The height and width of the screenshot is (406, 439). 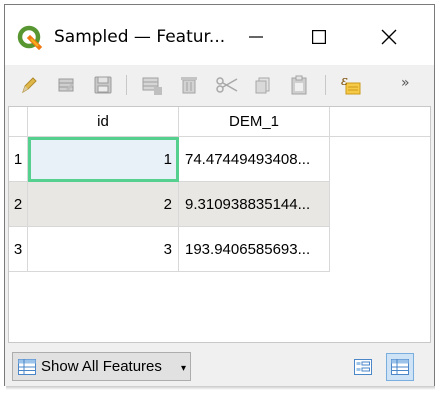 I want to click on window-shadow, so click(x=220, y=388).